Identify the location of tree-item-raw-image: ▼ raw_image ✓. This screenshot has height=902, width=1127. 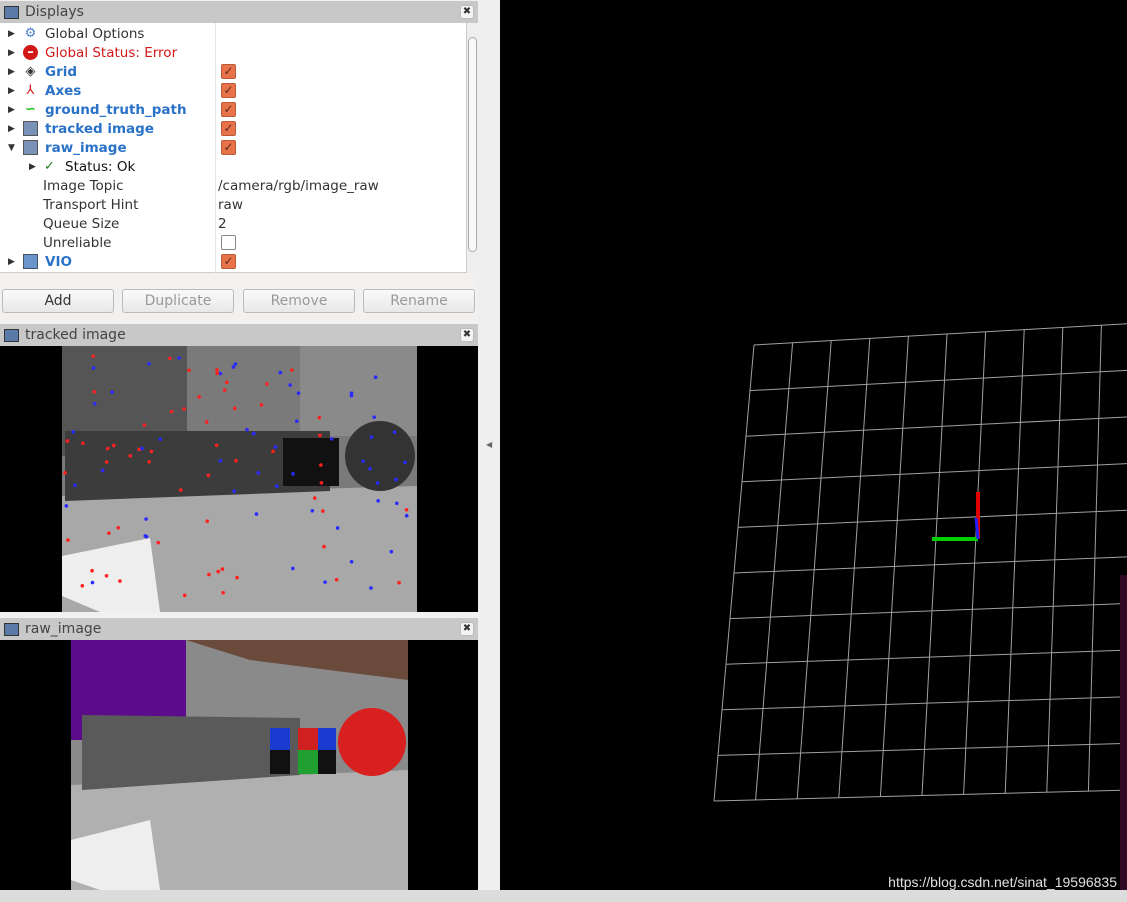
(233, 147).